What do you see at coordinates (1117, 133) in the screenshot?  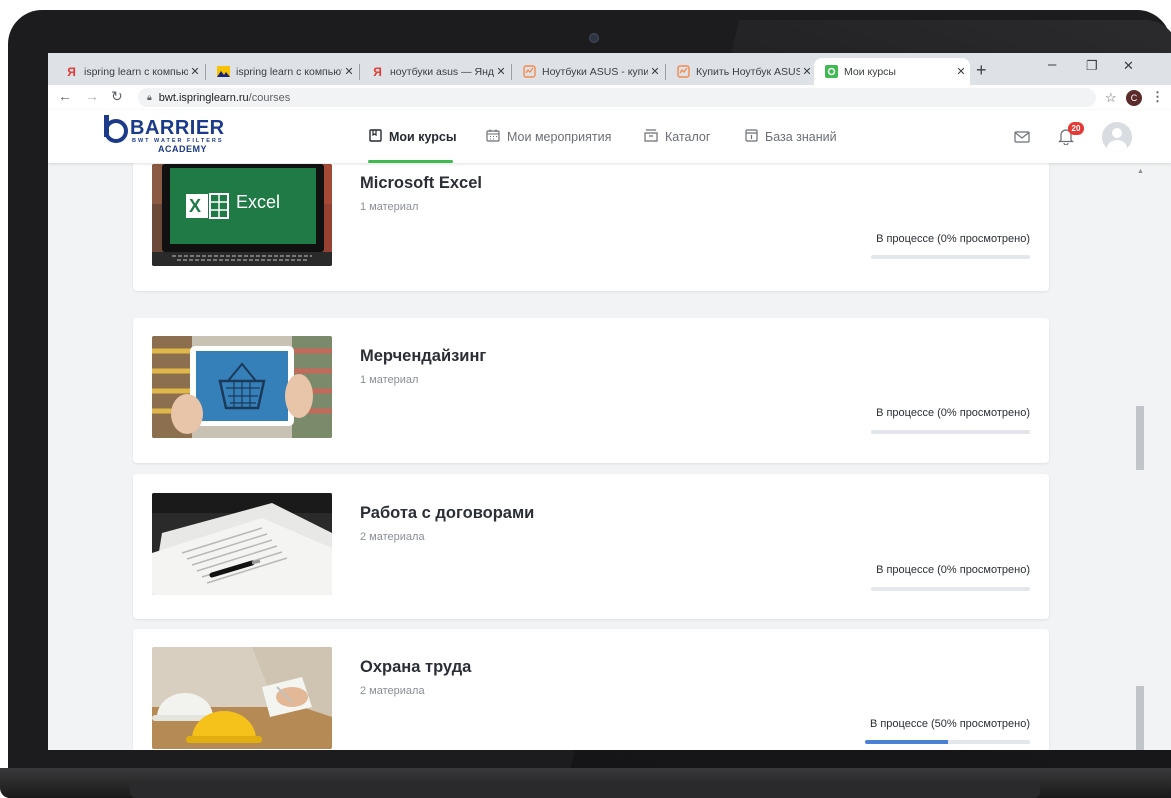 I see `avatar-head` at bounding box center [1117, 133].